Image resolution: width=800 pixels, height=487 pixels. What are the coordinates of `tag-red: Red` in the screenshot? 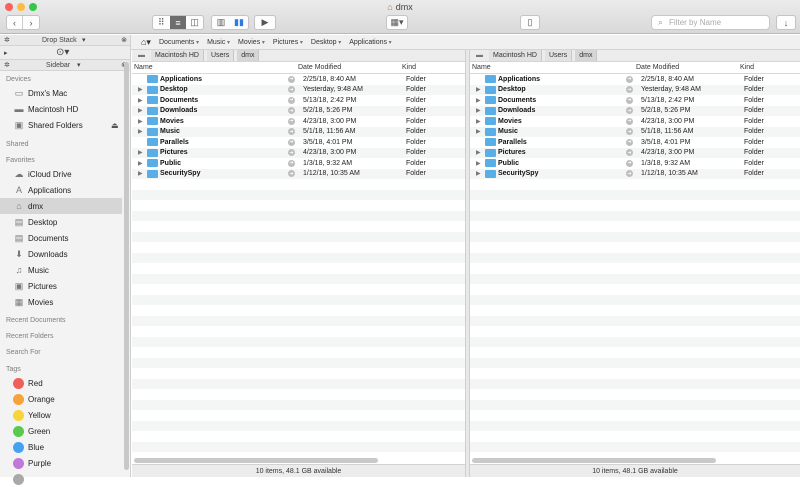 It's located at (61, 383).